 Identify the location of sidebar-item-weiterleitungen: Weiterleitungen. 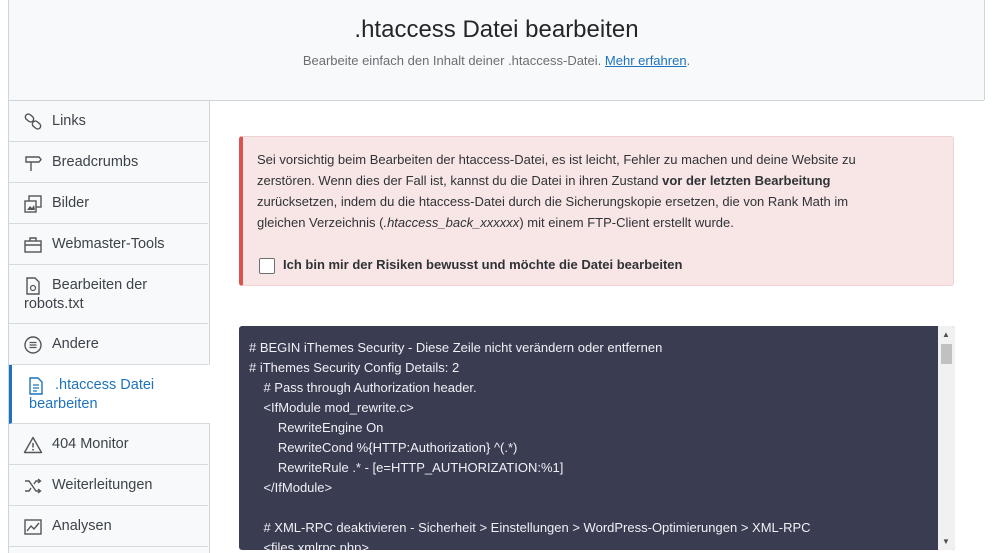
(108, 485).